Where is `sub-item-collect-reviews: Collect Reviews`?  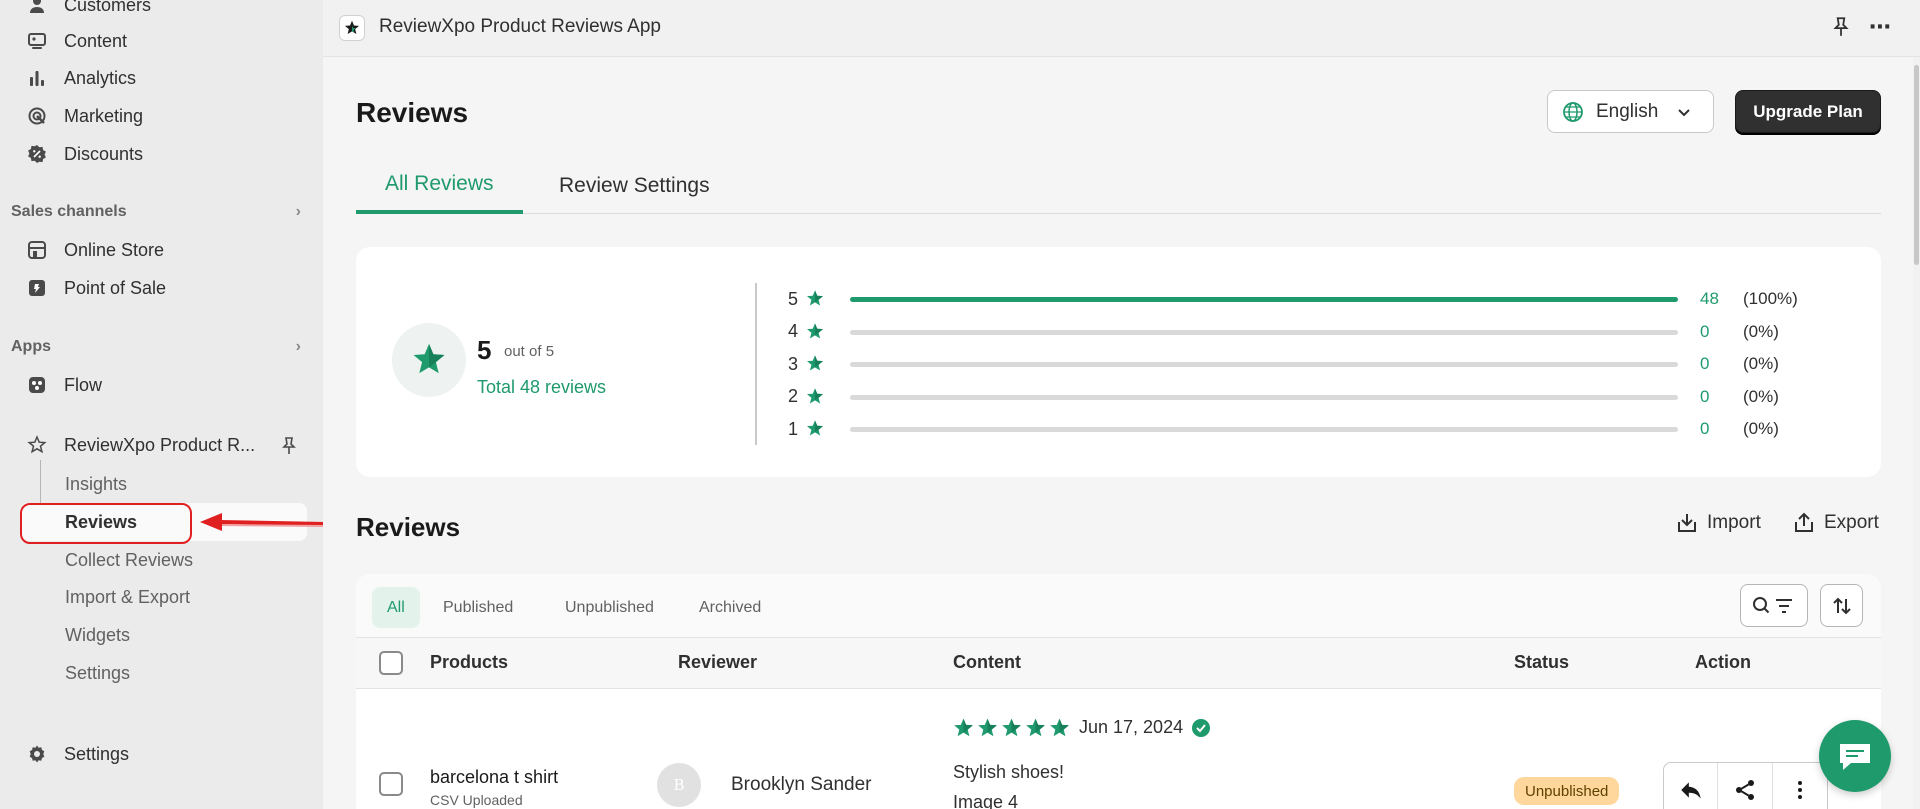 sub-item-collect-reviews: Collect Reviews is located at coordinates (129, 560).